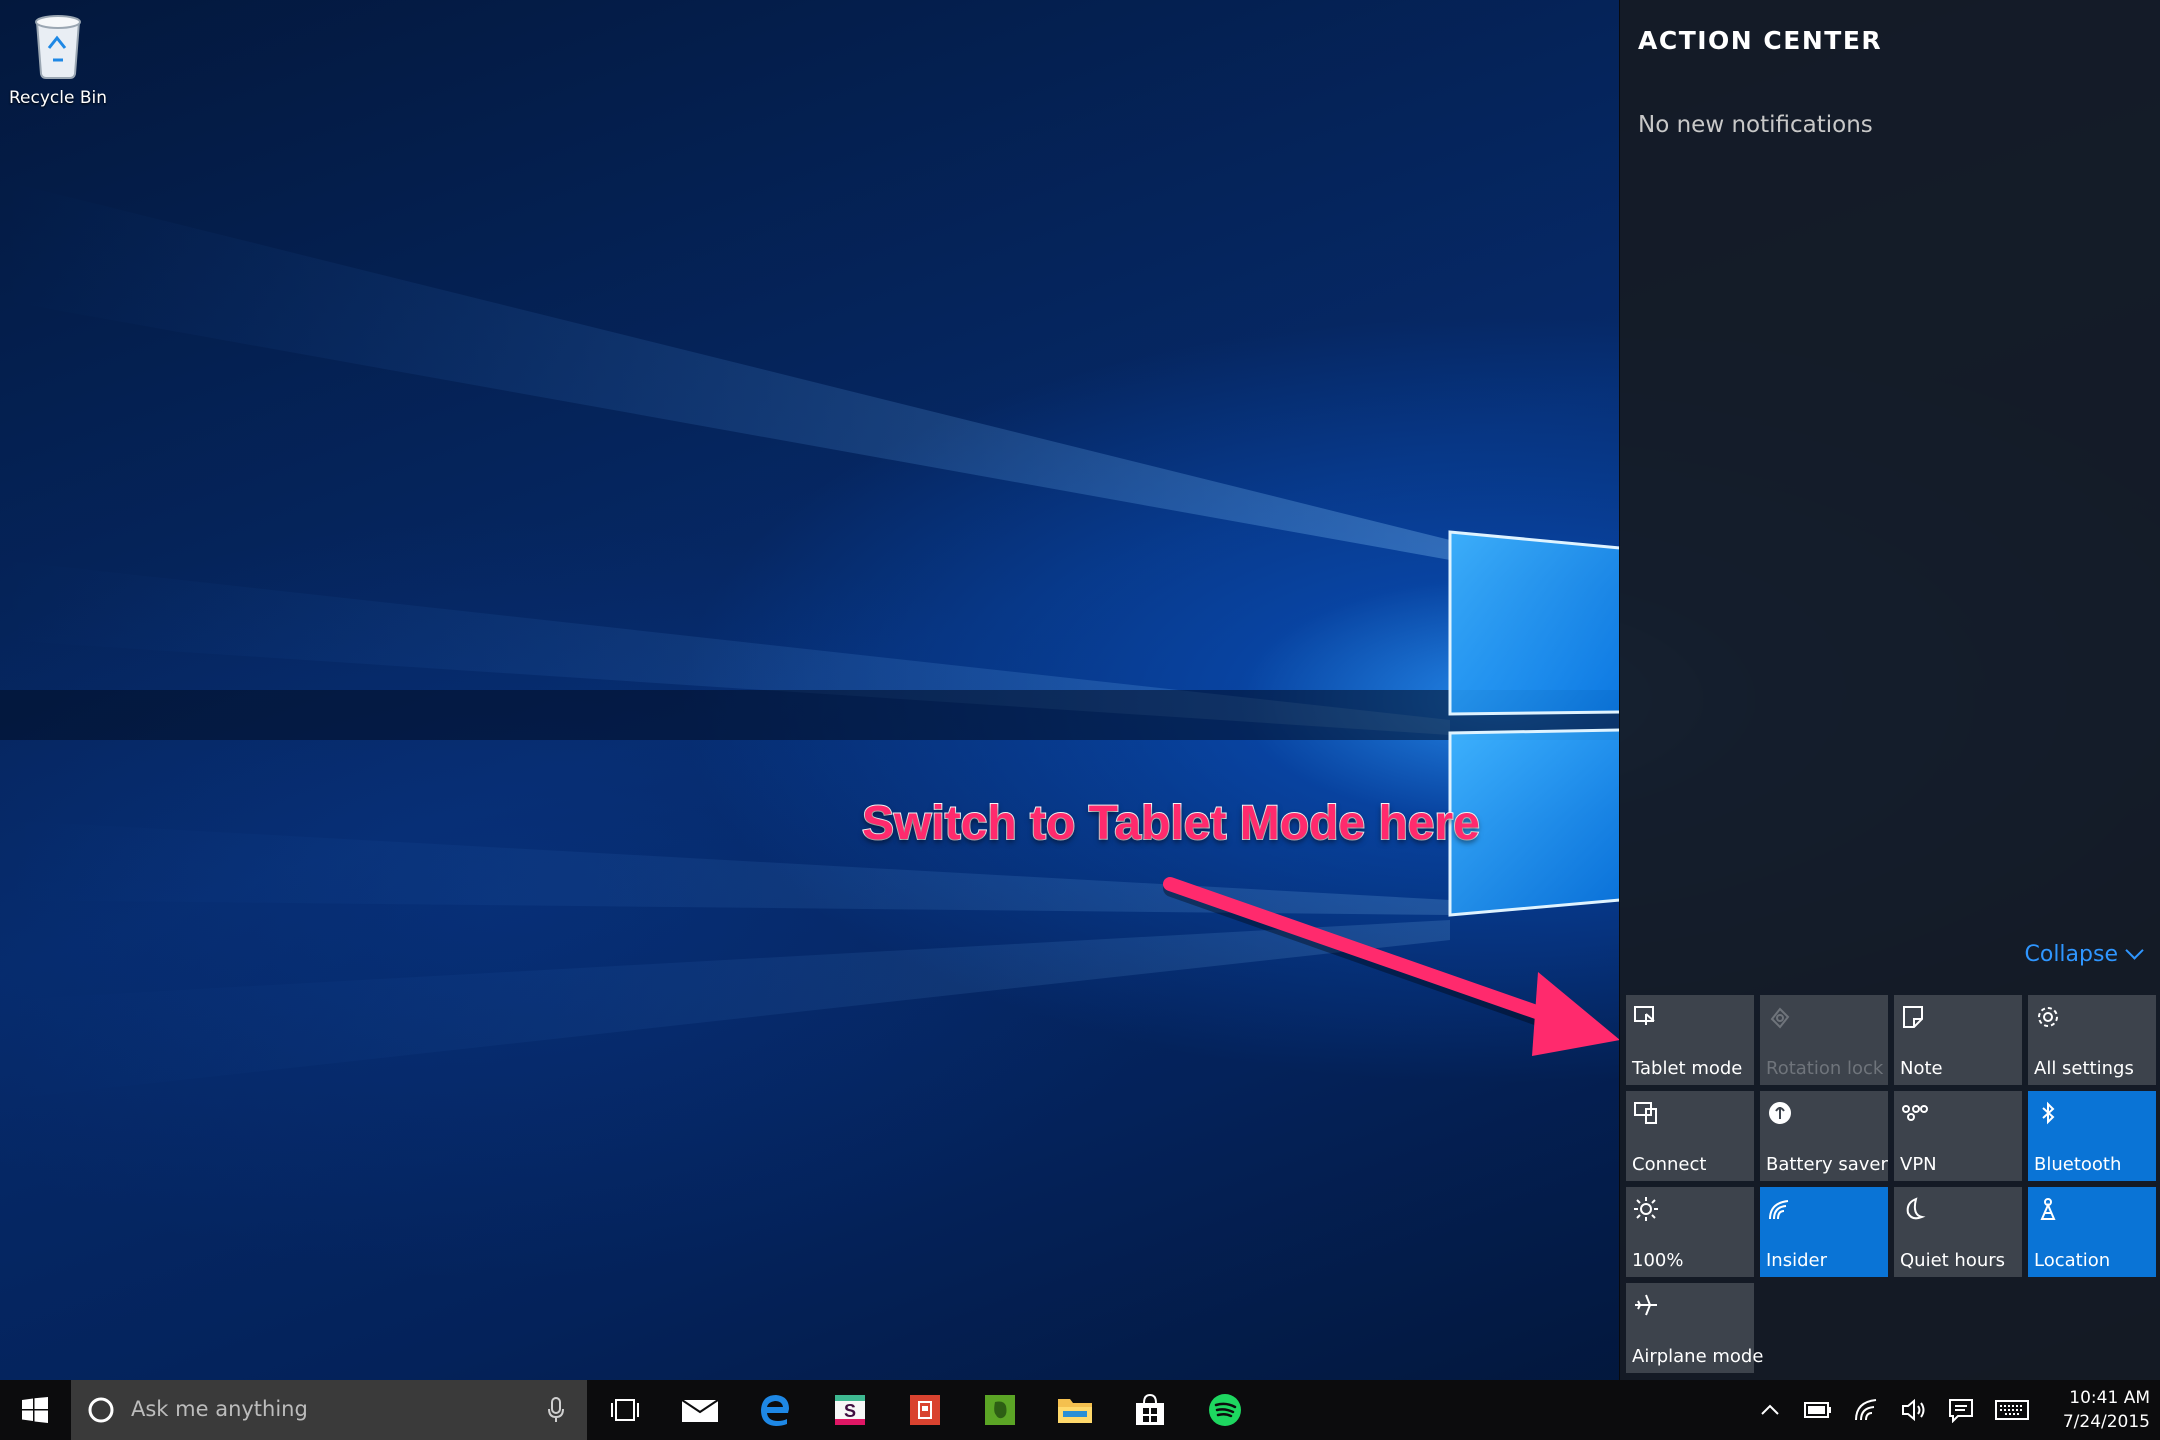 The height and width of the screenshot is (1440, 2160). I want to click on tablet-mode-icon, so click(1644, 1015).